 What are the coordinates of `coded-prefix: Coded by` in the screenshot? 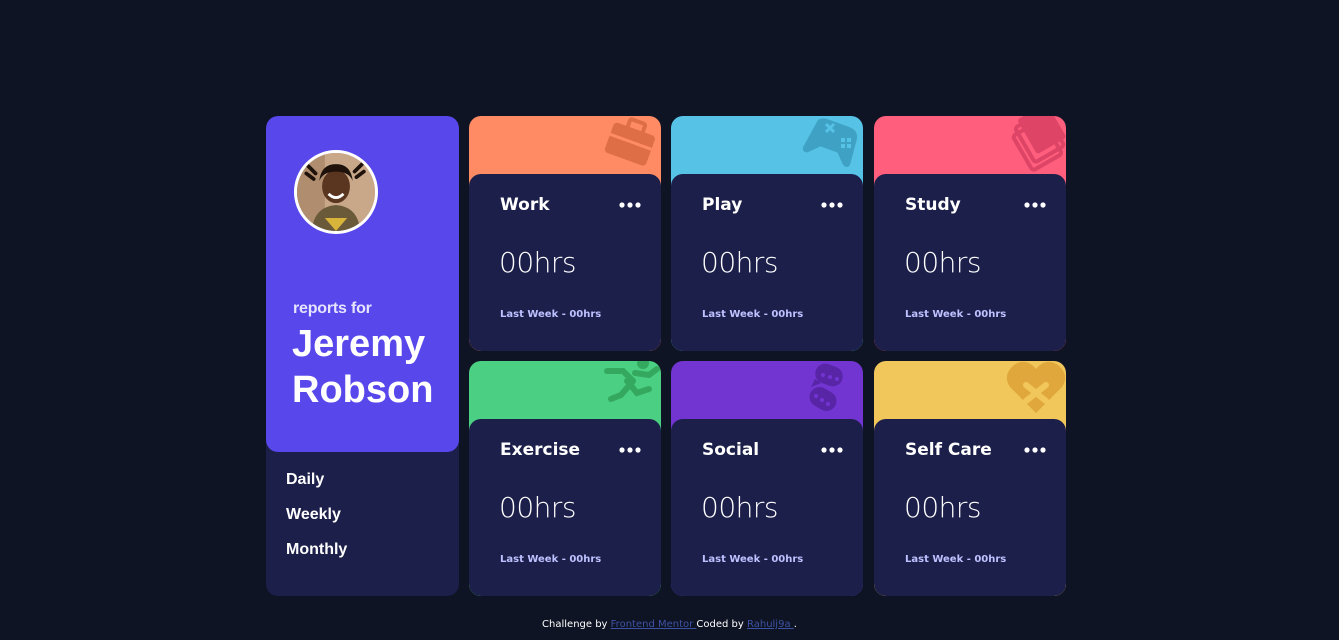 It's located at (721, 624).